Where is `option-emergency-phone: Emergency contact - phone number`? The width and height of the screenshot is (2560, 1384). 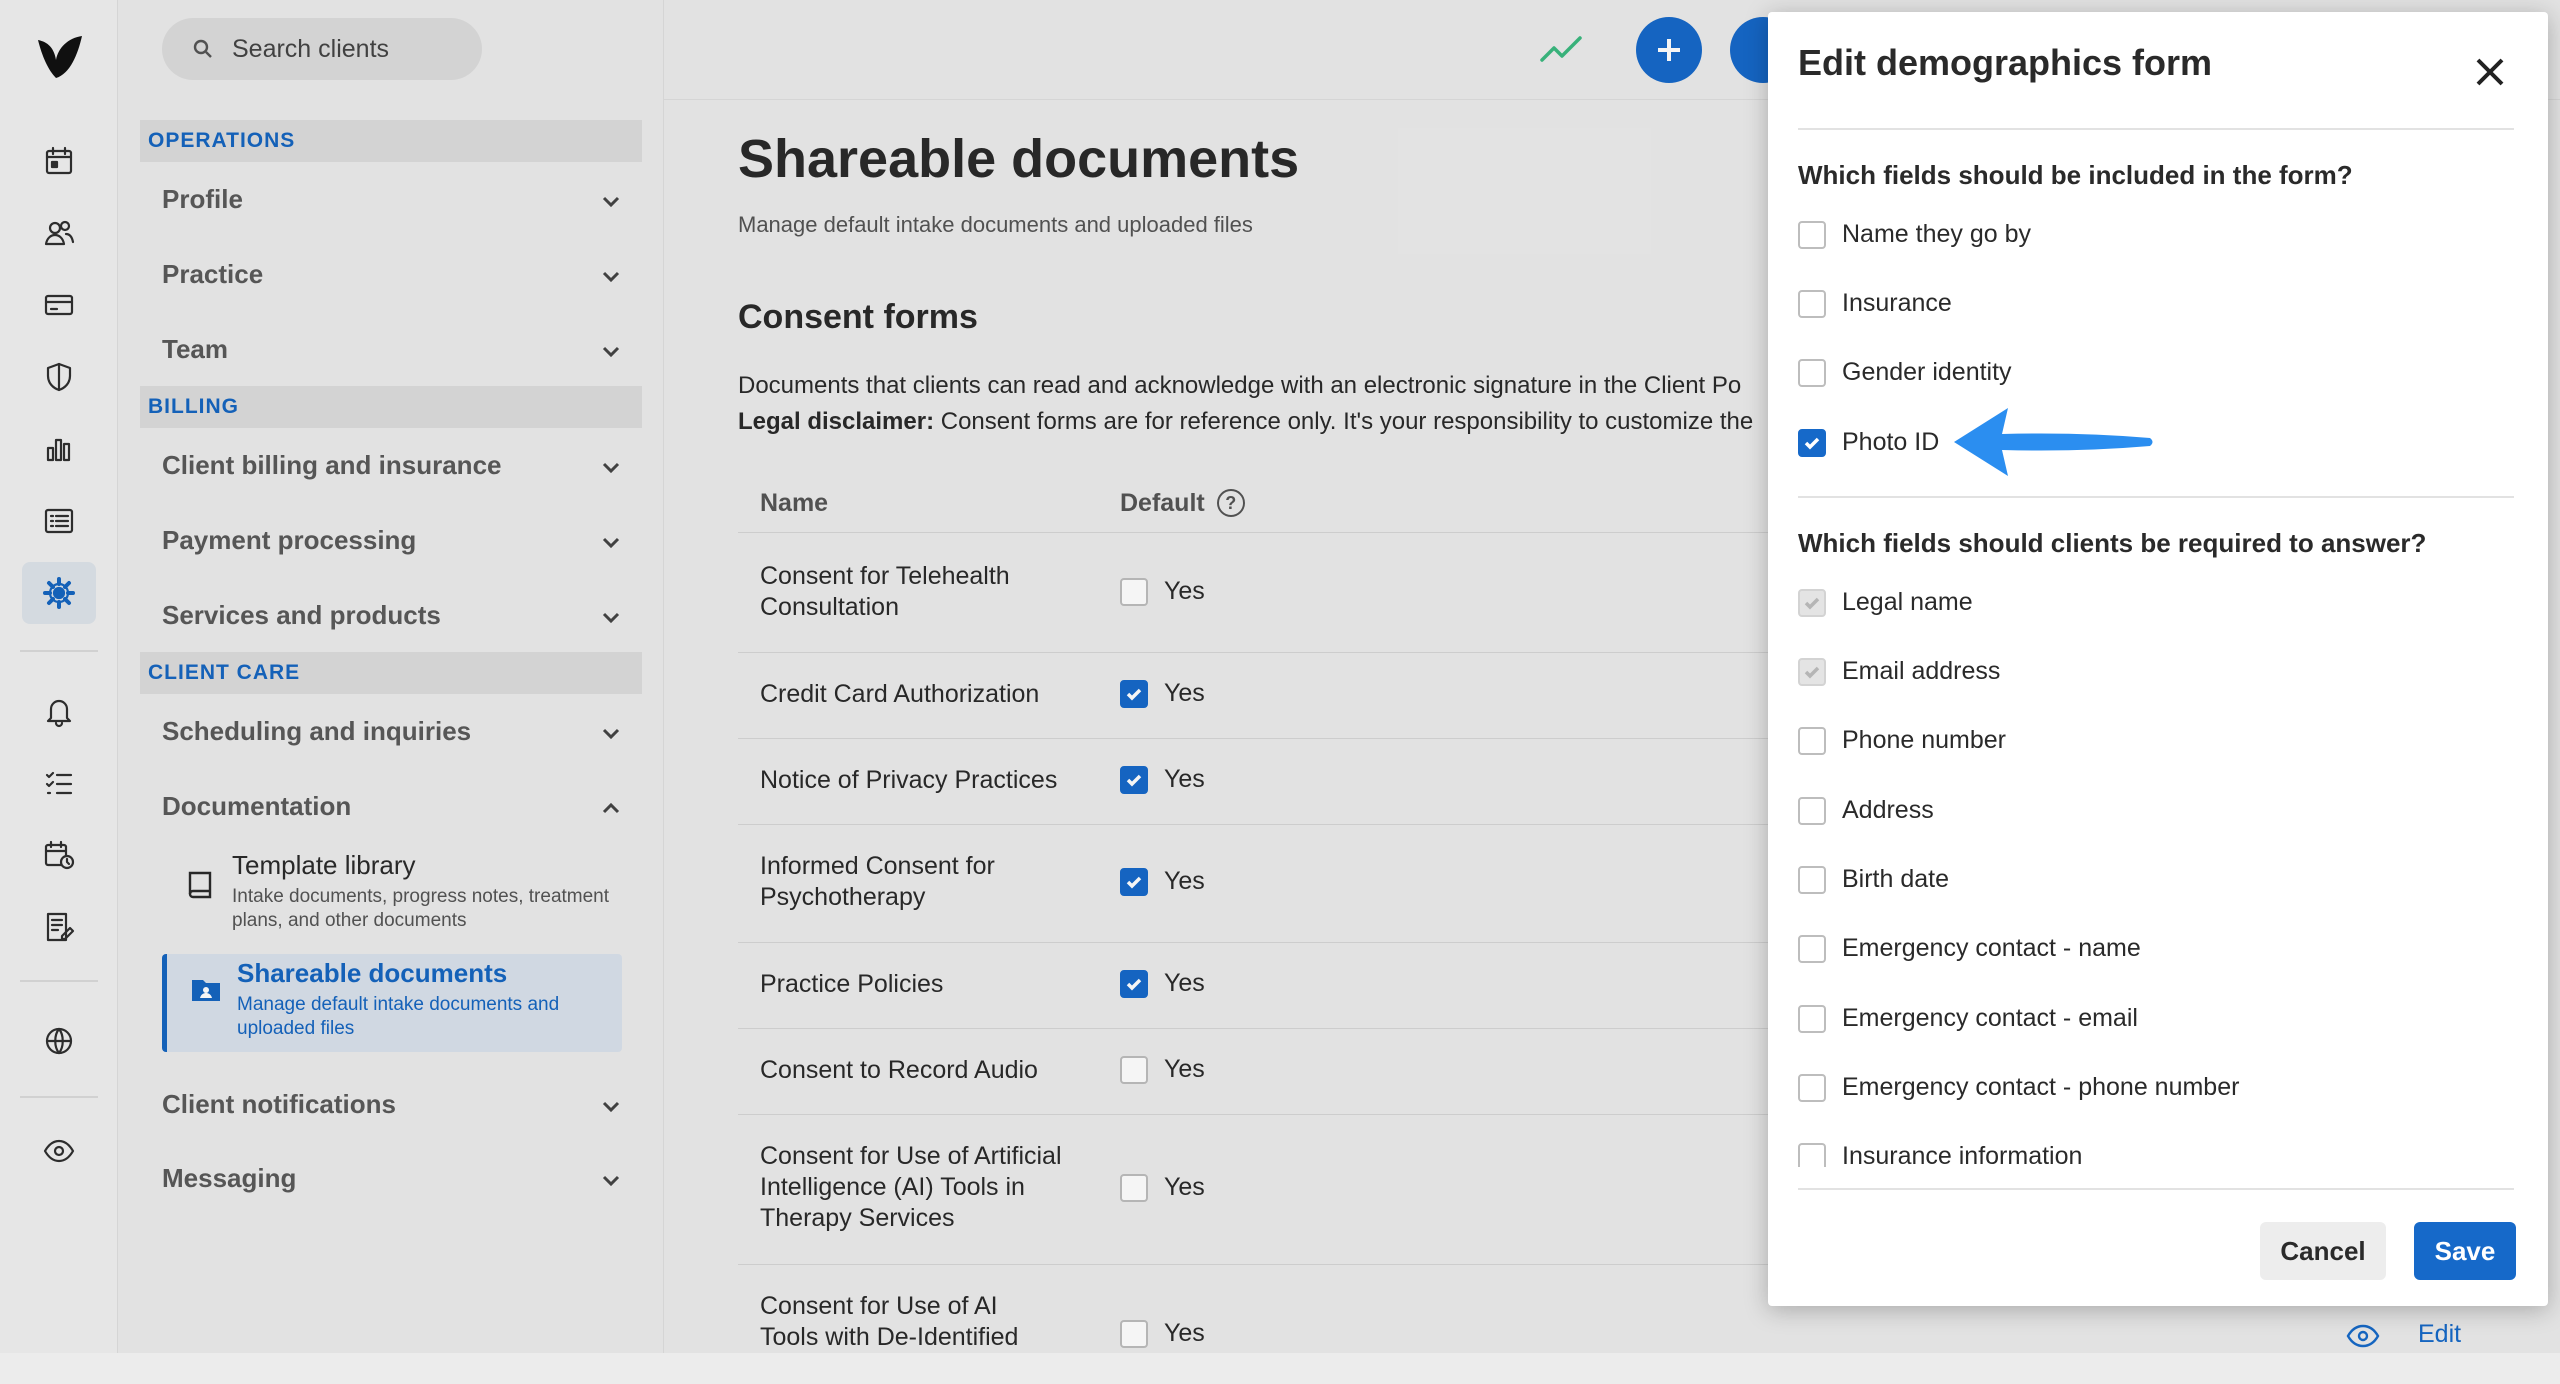
option-emergency-phone: Emergency contact - phone number is located at coordinates (2018, 1087).